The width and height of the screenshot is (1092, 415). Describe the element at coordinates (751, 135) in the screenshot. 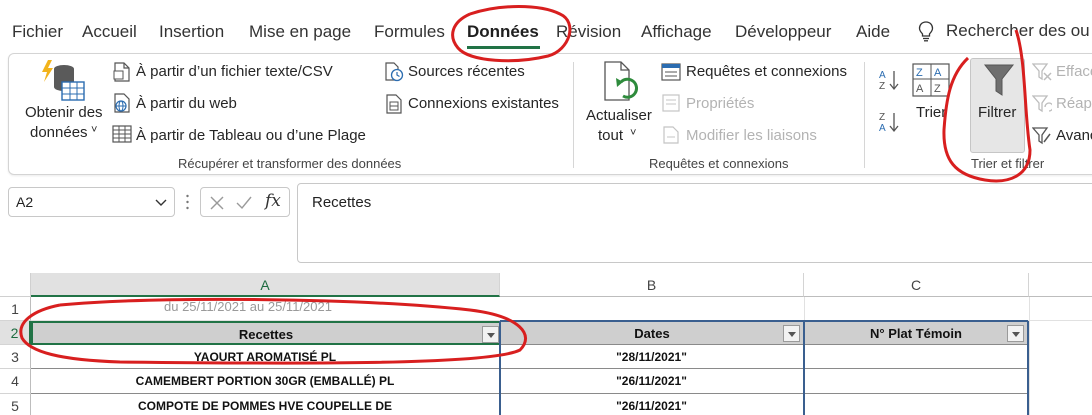

I see `edit-links-button: Modifier les liaisons` at that location.